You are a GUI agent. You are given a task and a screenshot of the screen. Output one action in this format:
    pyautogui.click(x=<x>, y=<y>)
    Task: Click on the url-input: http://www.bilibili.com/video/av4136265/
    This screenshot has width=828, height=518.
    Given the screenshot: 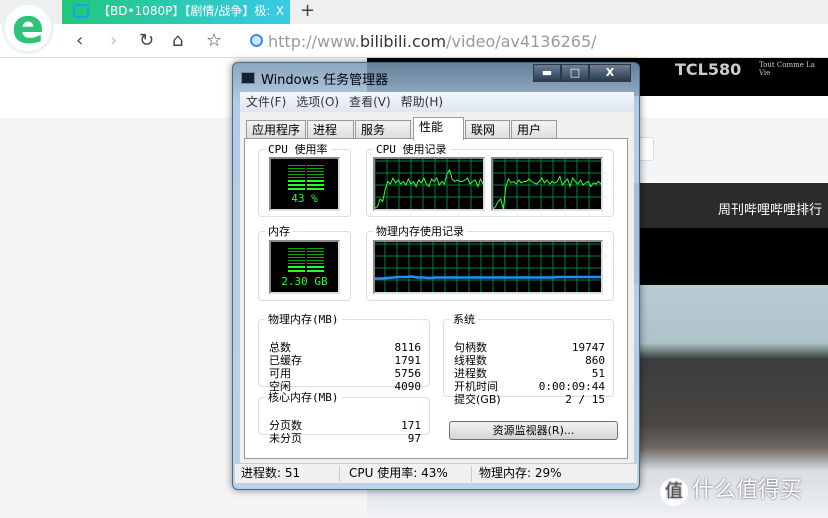 What is the action you would take?
    pyautogui.click(x=432, y=41)
    